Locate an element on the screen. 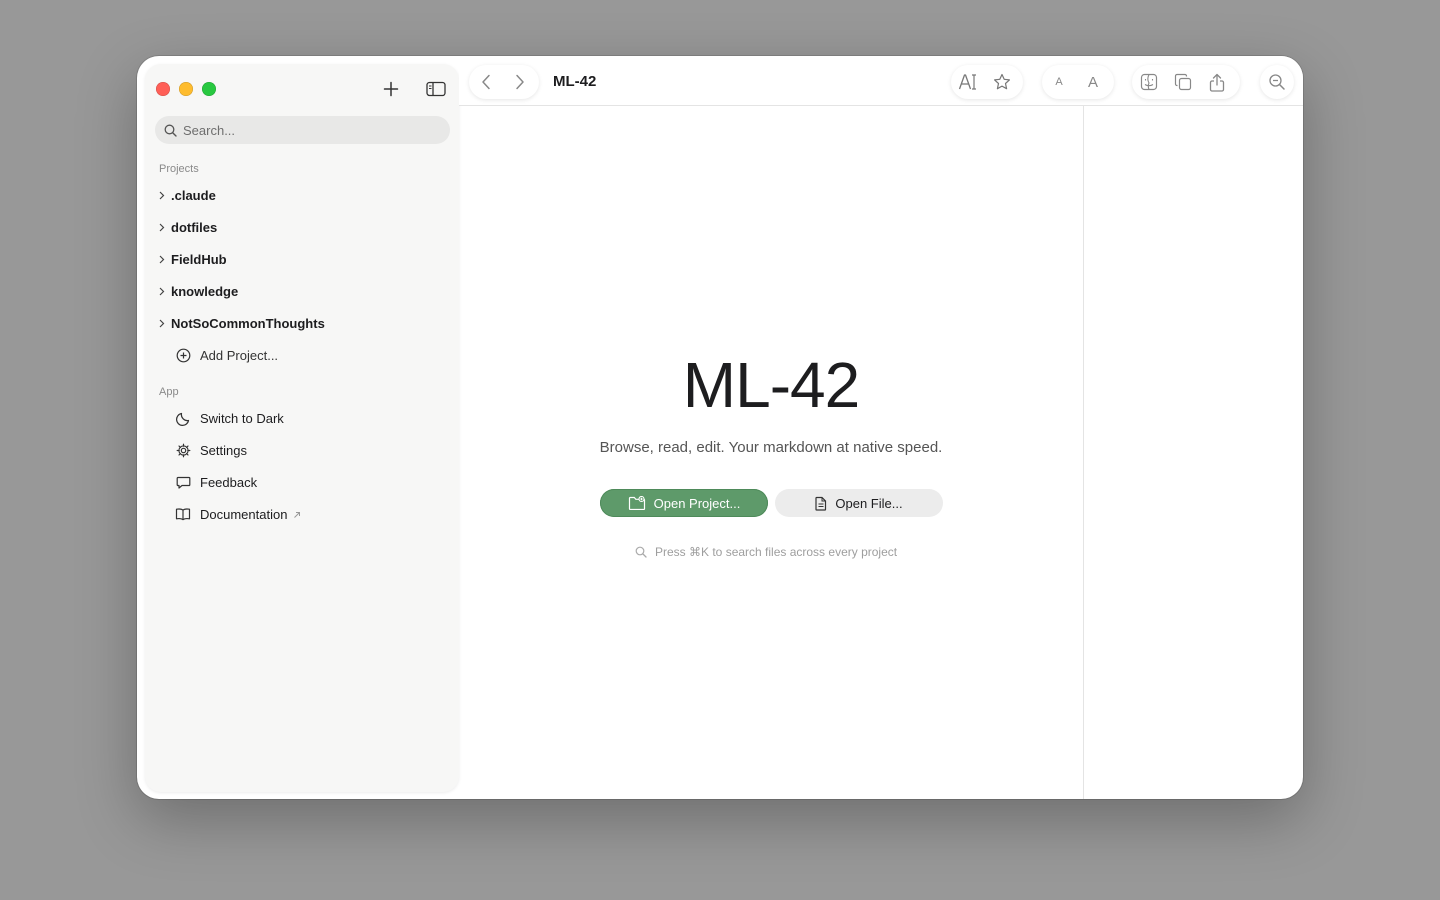 The height and width of the screenshot is (900, 1440). duplicate-button is located at coordinates (1183, 82).